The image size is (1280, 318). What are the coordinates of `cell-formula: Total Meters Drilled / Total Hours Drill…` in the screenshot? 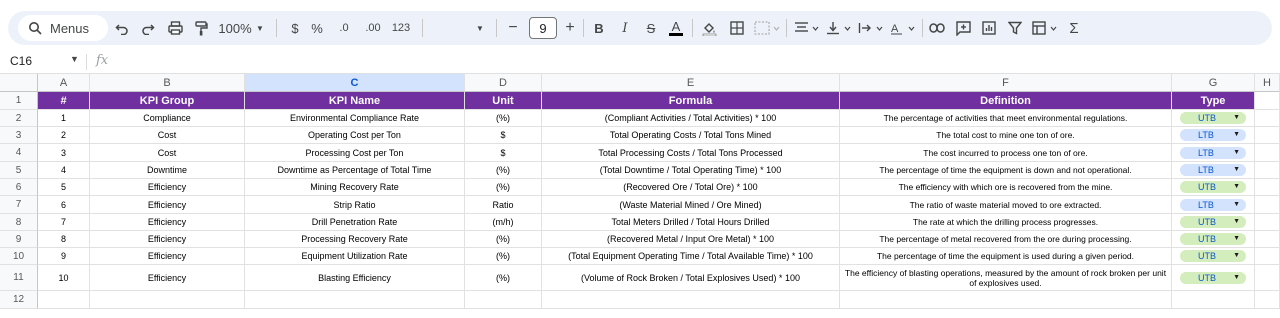 It's located at (691, 222).